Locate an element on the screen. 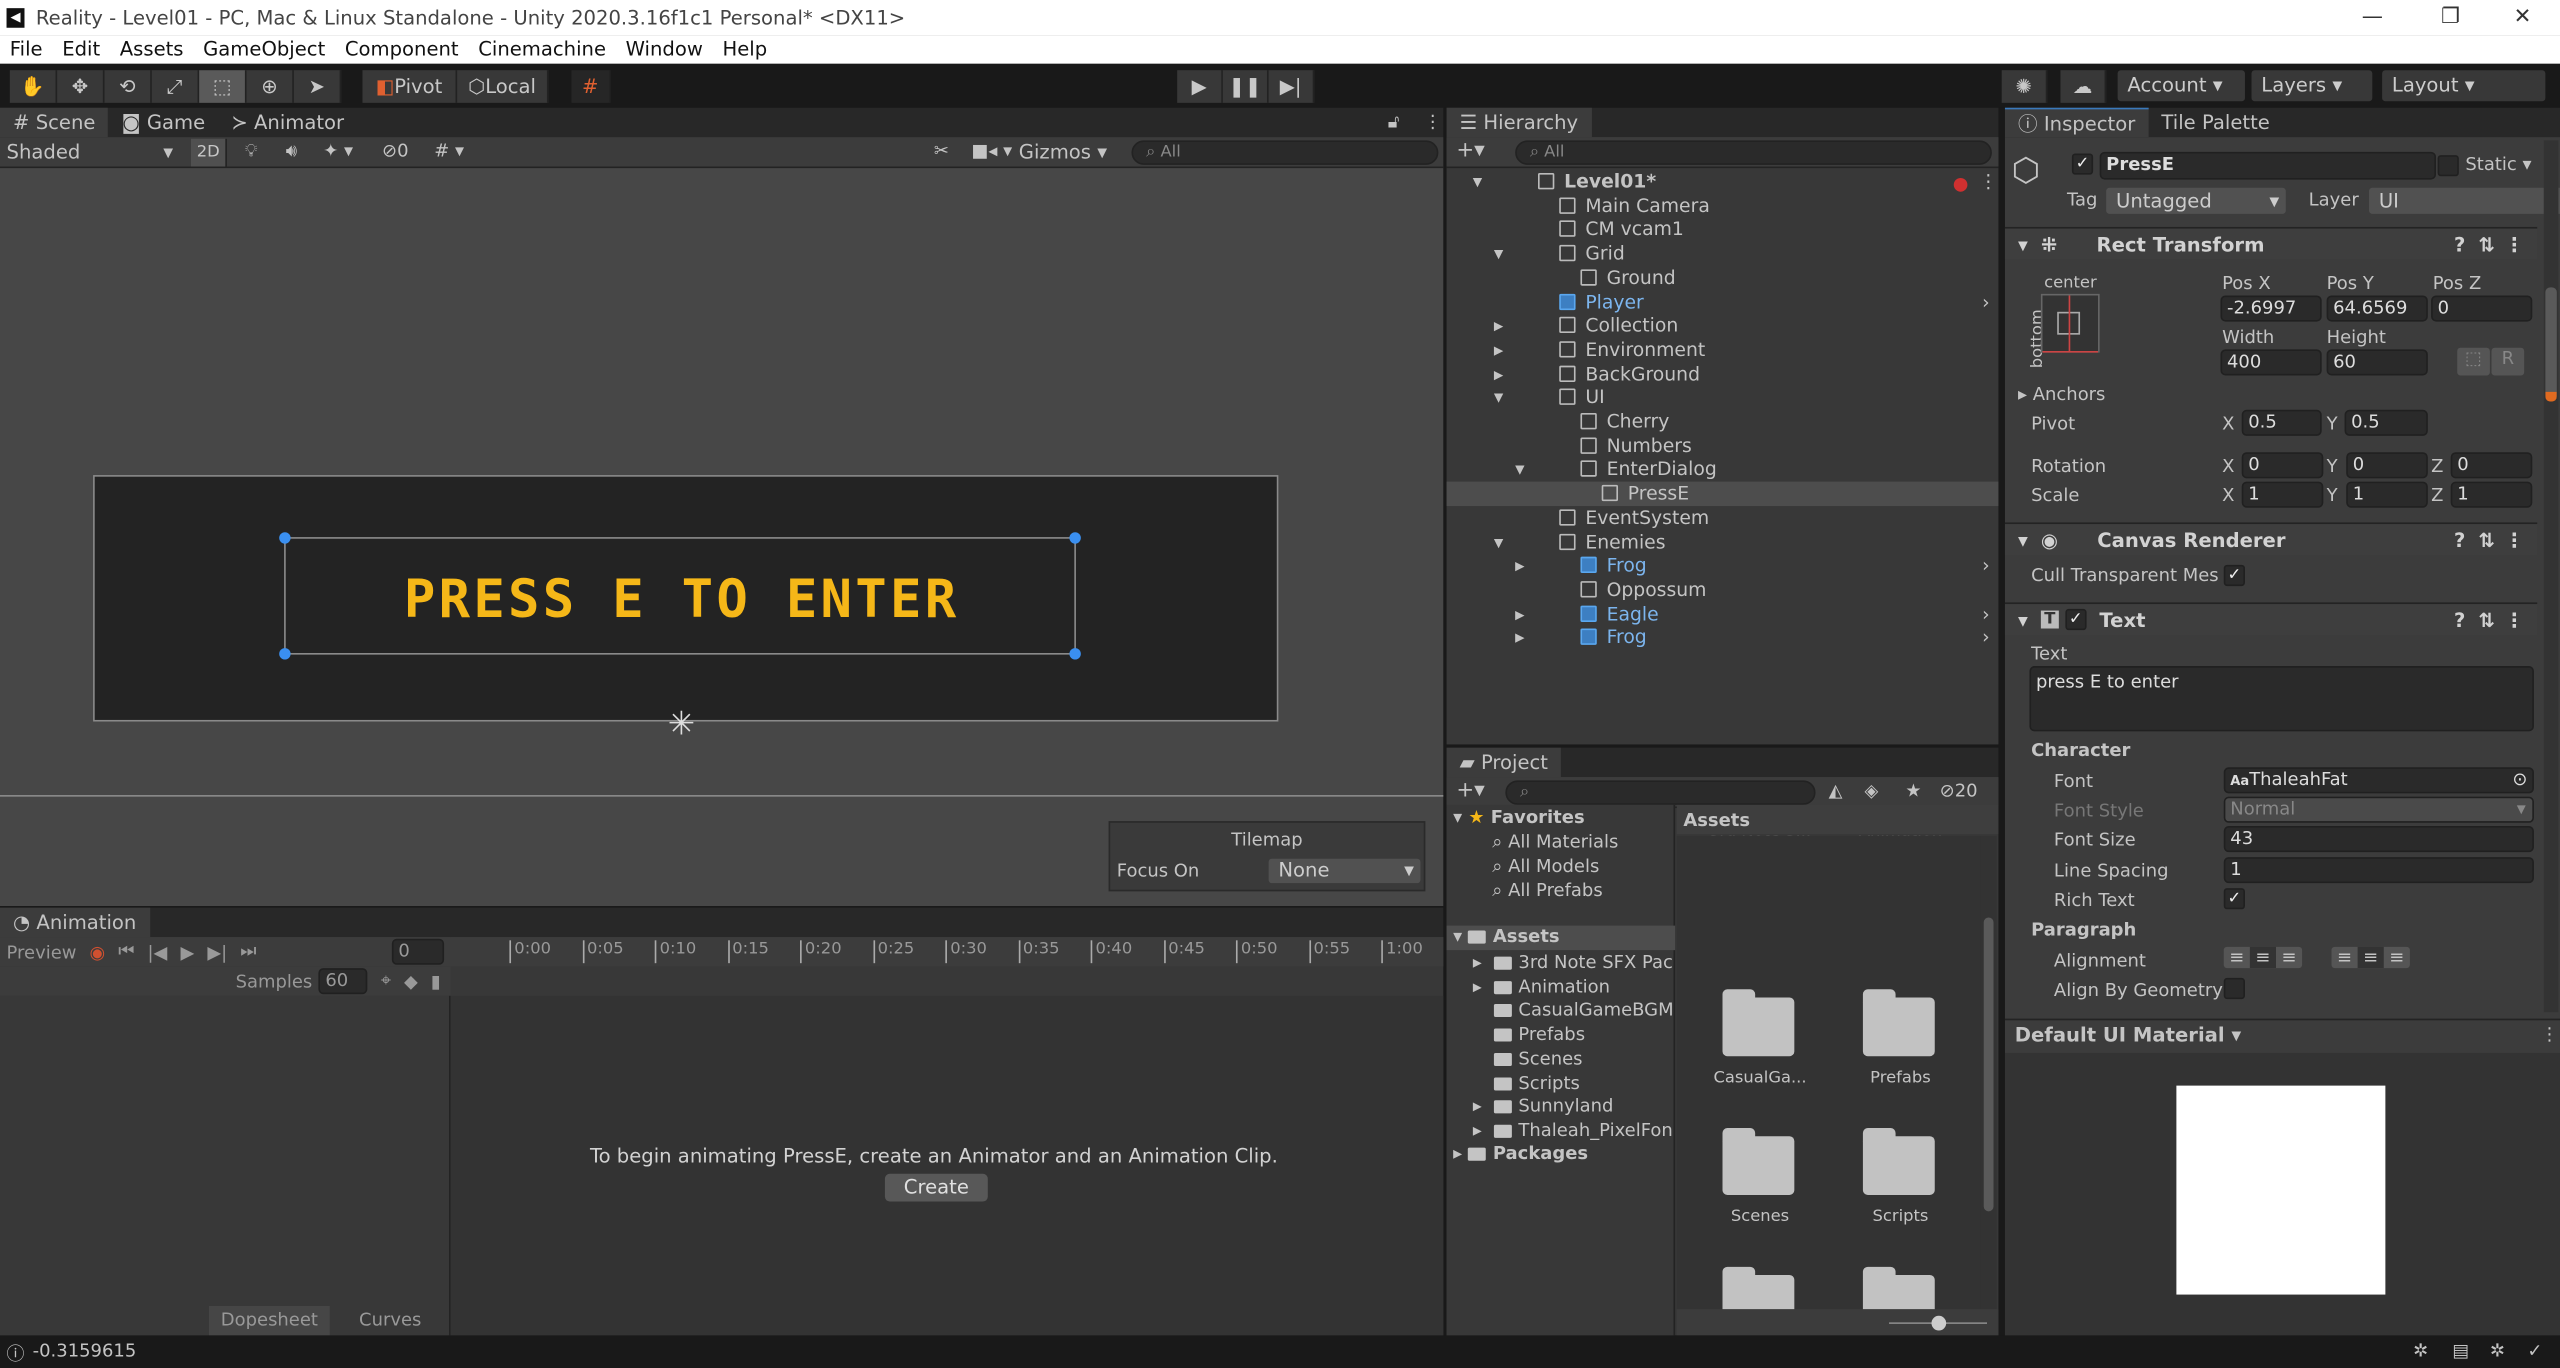 The image size is (2560, 1368). font-style-dropdown: Normal ▾ is located at coordinates (2378, 809).